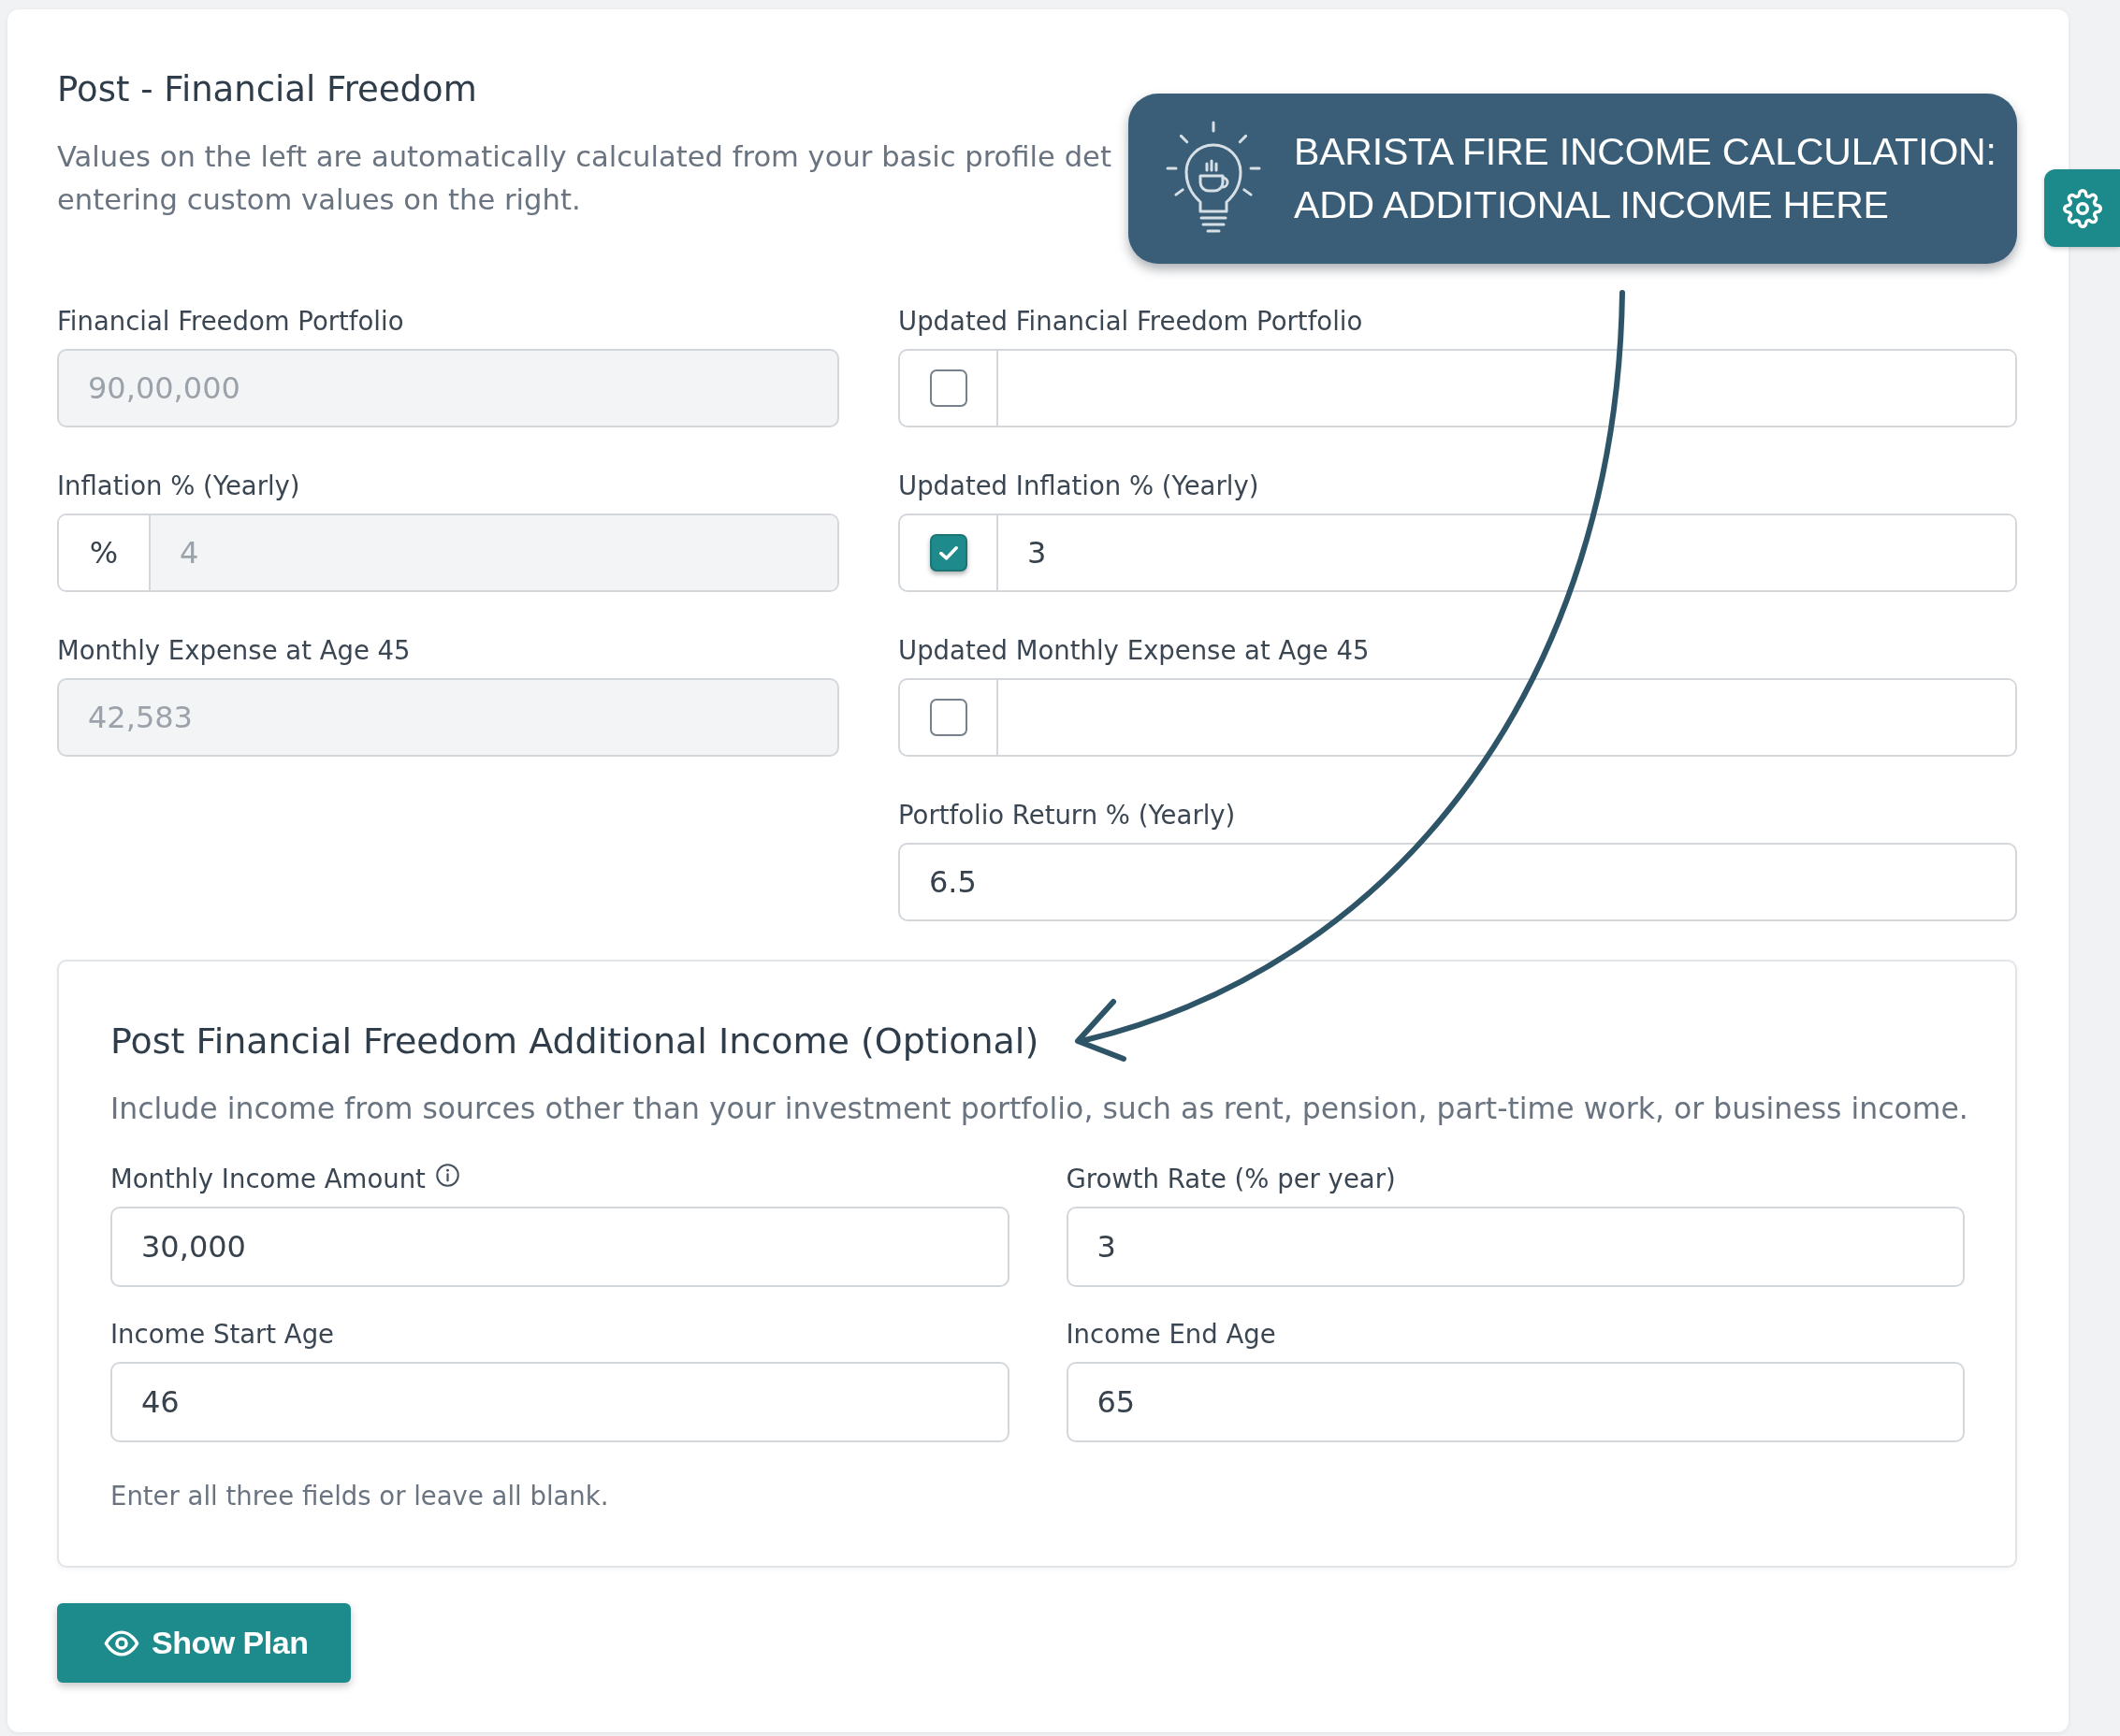 This screenshot has height=1736, width=2120. I want to click on show-plan-button: Show Plan, so click(204, 1643).